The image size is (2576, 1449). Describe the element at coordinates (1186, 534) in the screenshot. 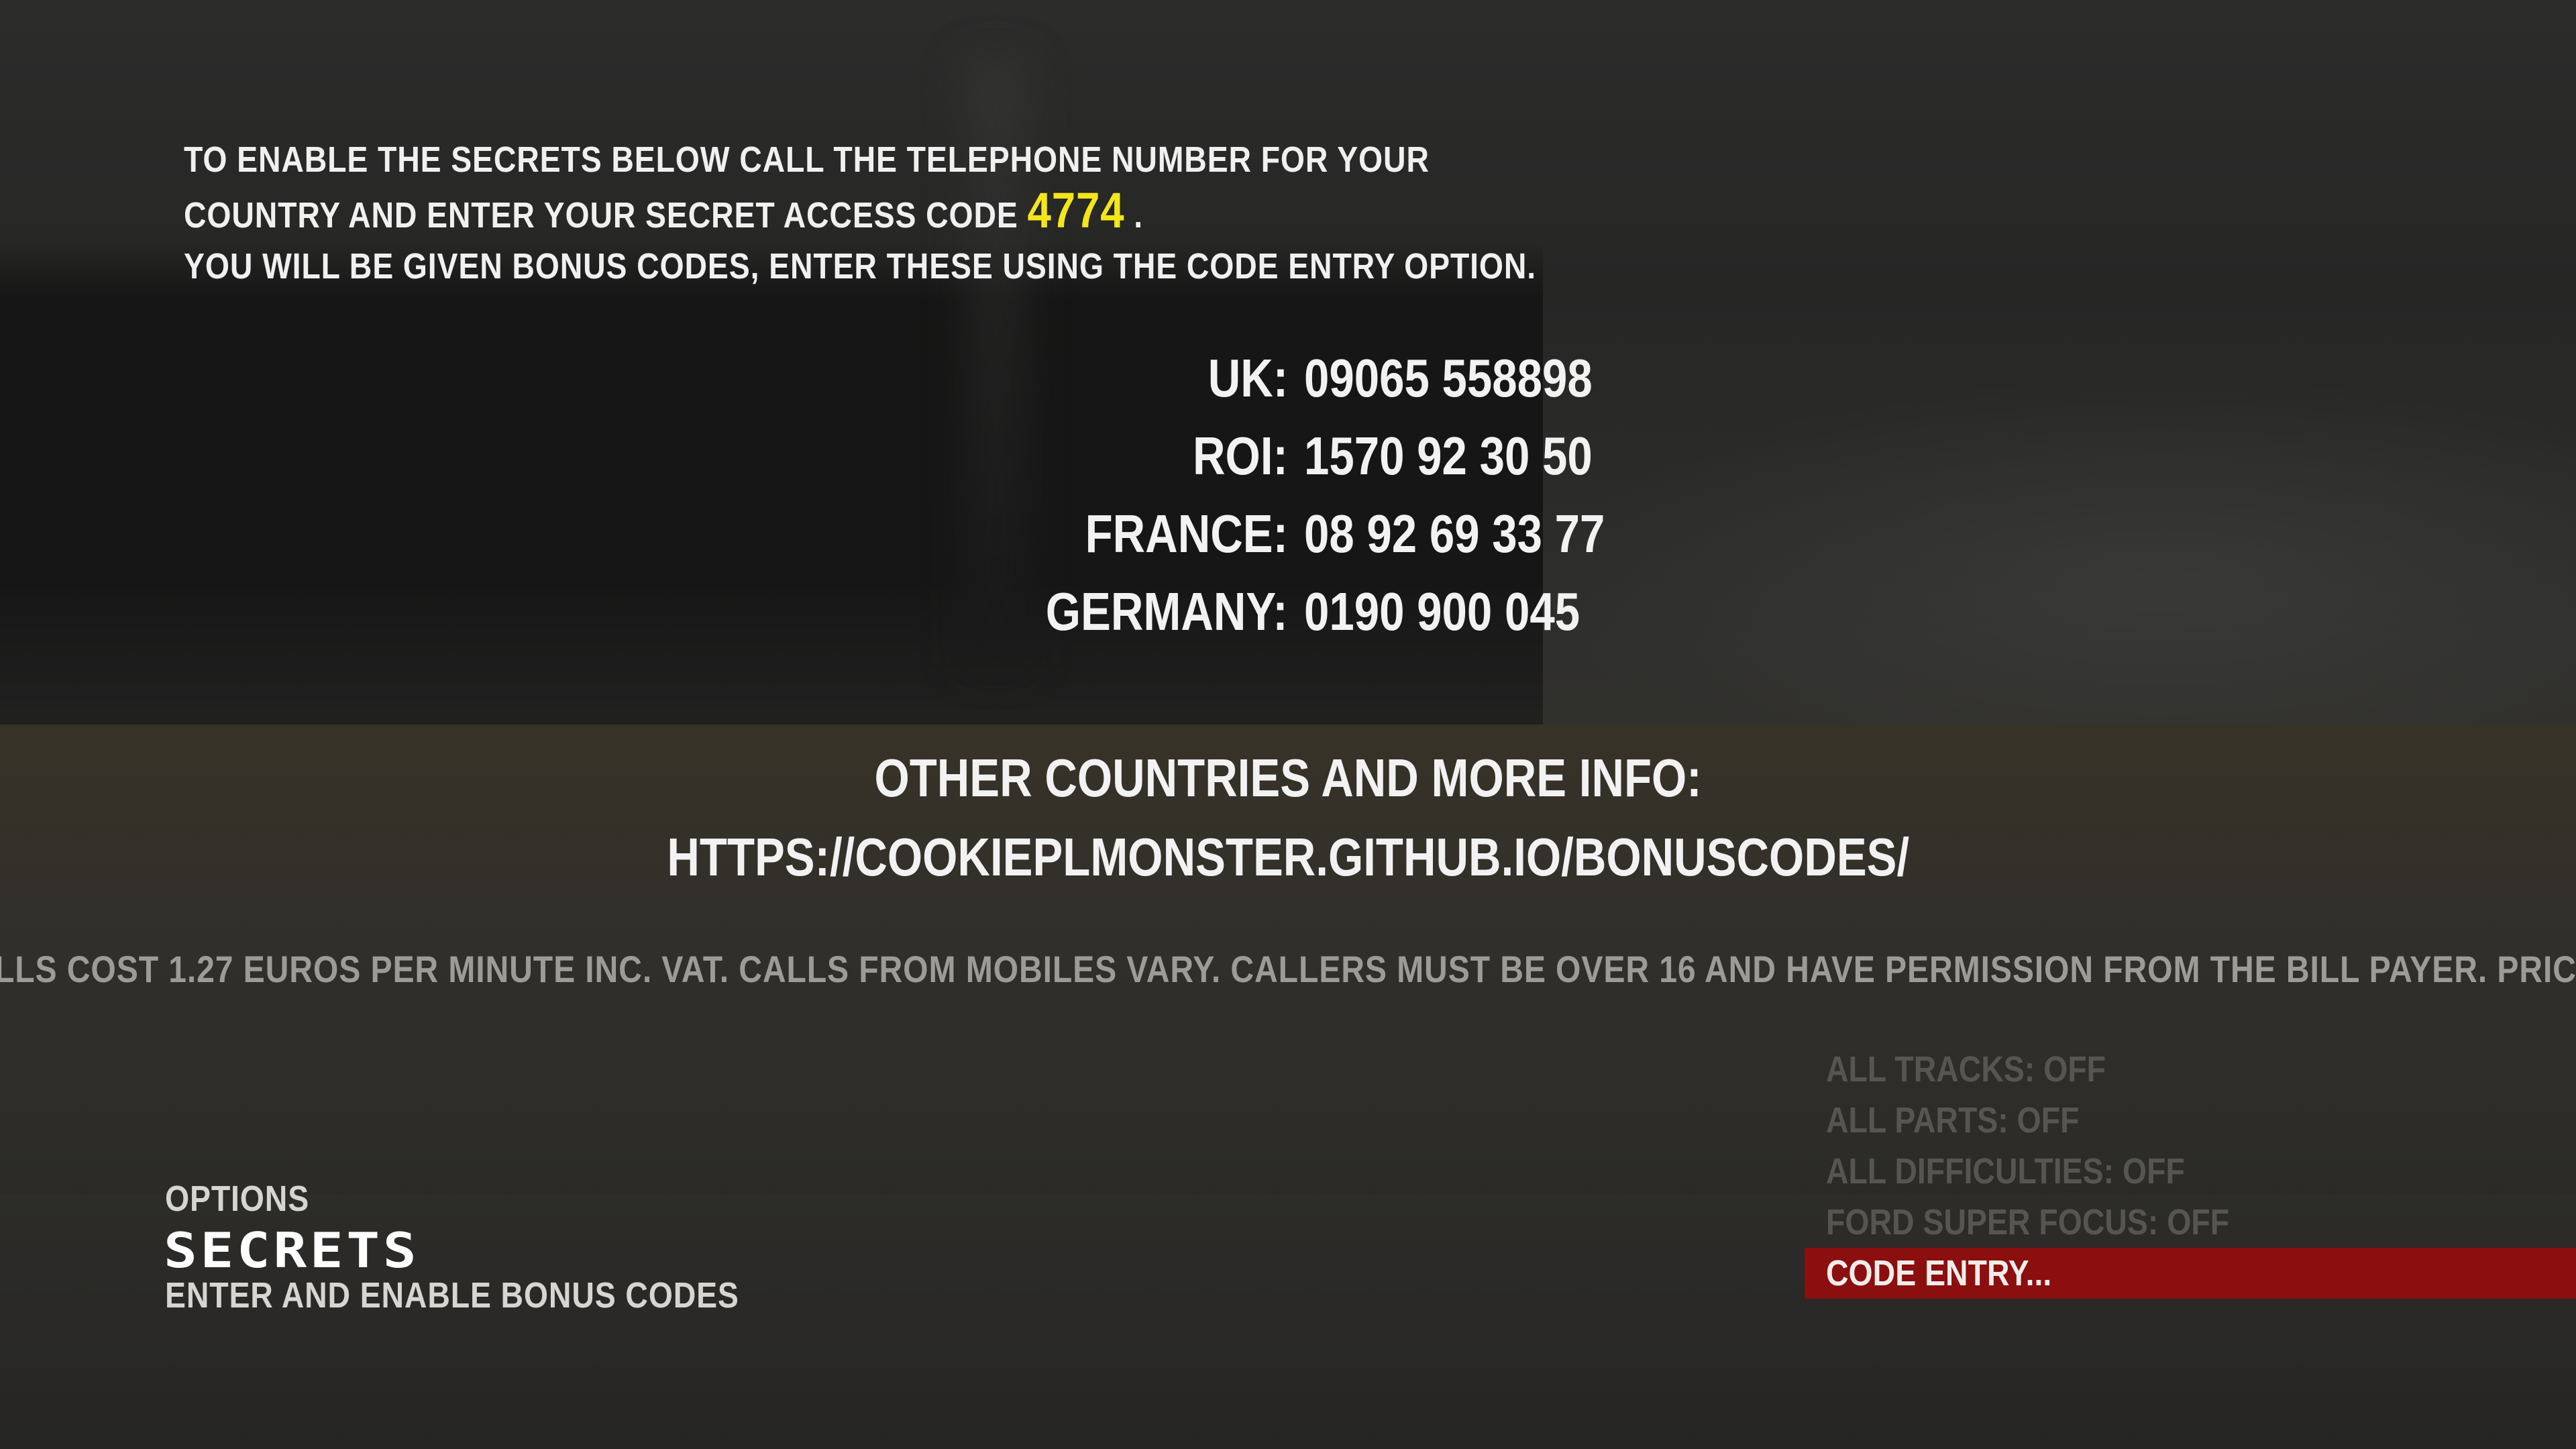

I see `phone-label: FRANCE:` at that location.